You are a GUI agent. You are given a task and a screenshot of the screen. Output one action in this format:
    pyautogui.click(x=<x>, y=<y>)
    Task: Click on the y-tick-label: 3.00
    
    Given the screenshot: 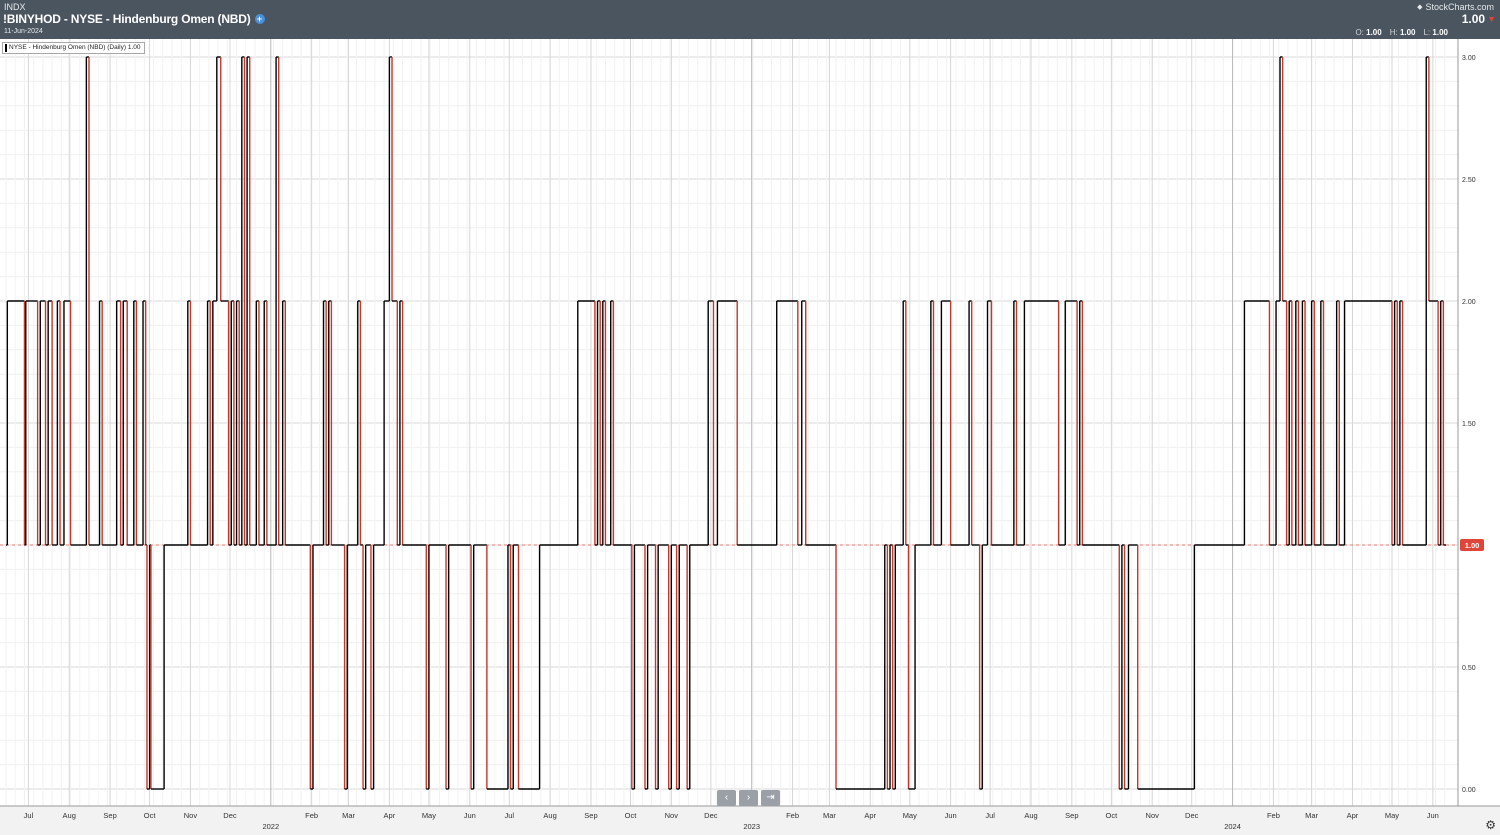 What is the action you would take?
    pyautogui.click(x=1469, y=58)
    